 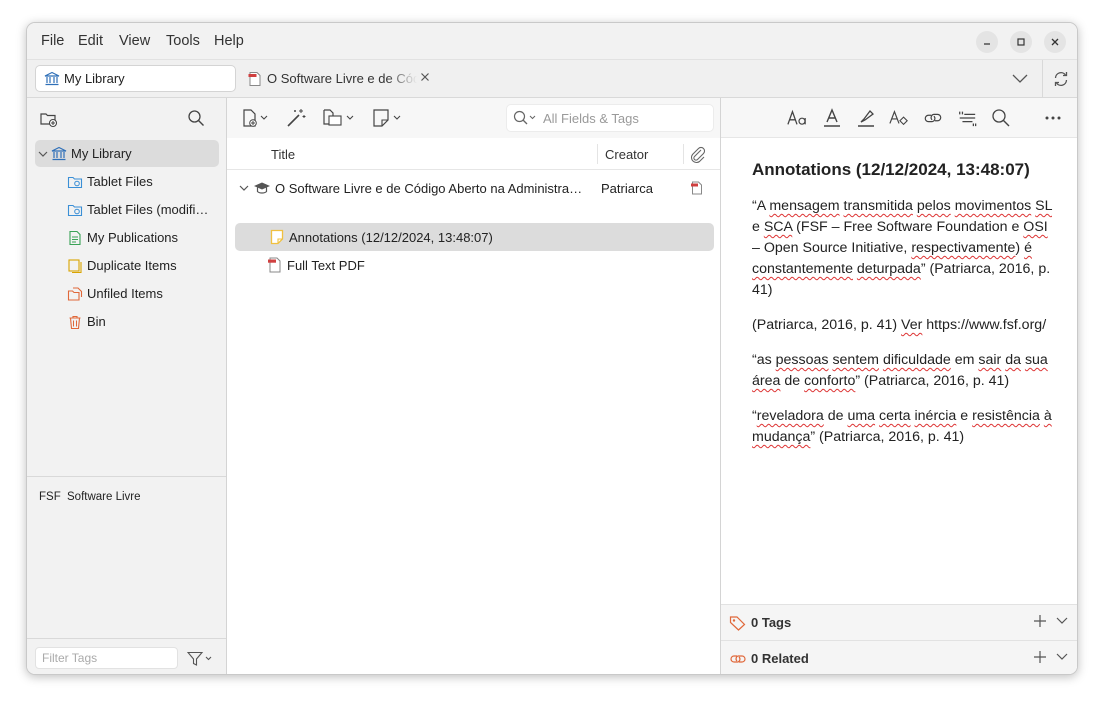 I want to click on pdf-attachment-icon, so click(x=697, y=188).